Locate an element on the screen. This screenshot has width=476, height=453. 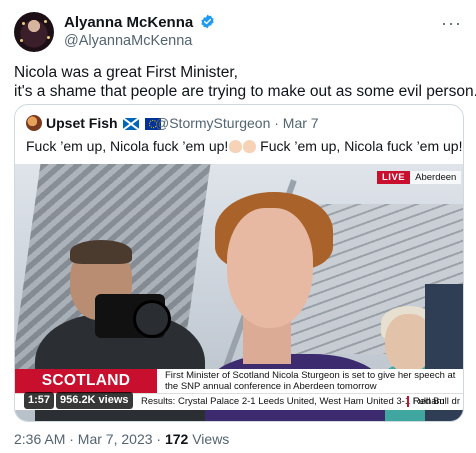
more-icon: ··· is located at coordinates (451, 23).